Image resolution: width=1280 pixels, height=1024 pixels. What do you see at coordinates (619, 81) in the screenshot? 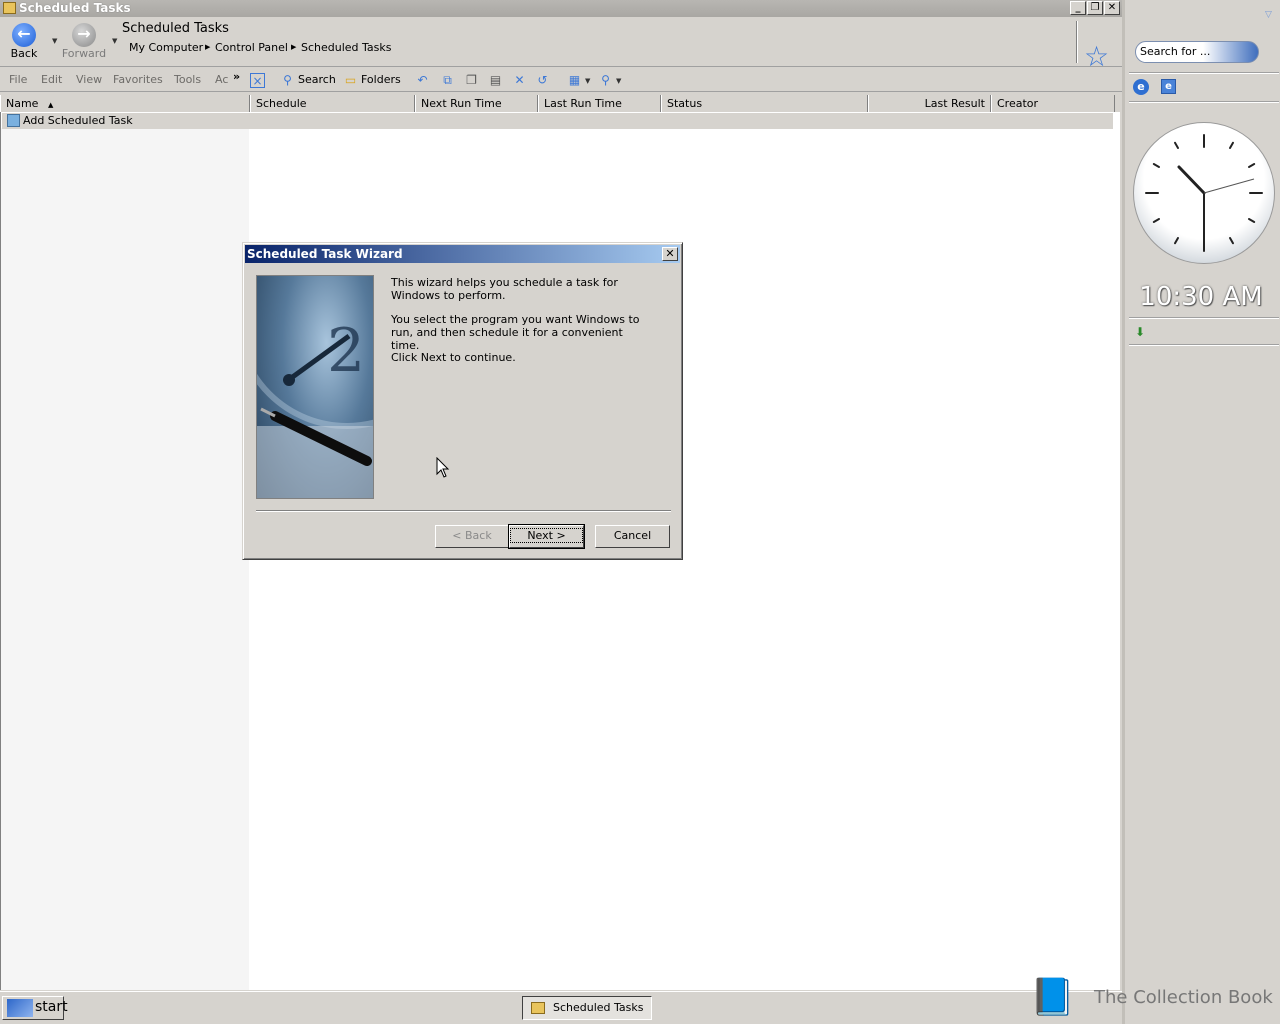
I see `zoom-dropdown-icon: ▼` at bounding box center [619, 81].